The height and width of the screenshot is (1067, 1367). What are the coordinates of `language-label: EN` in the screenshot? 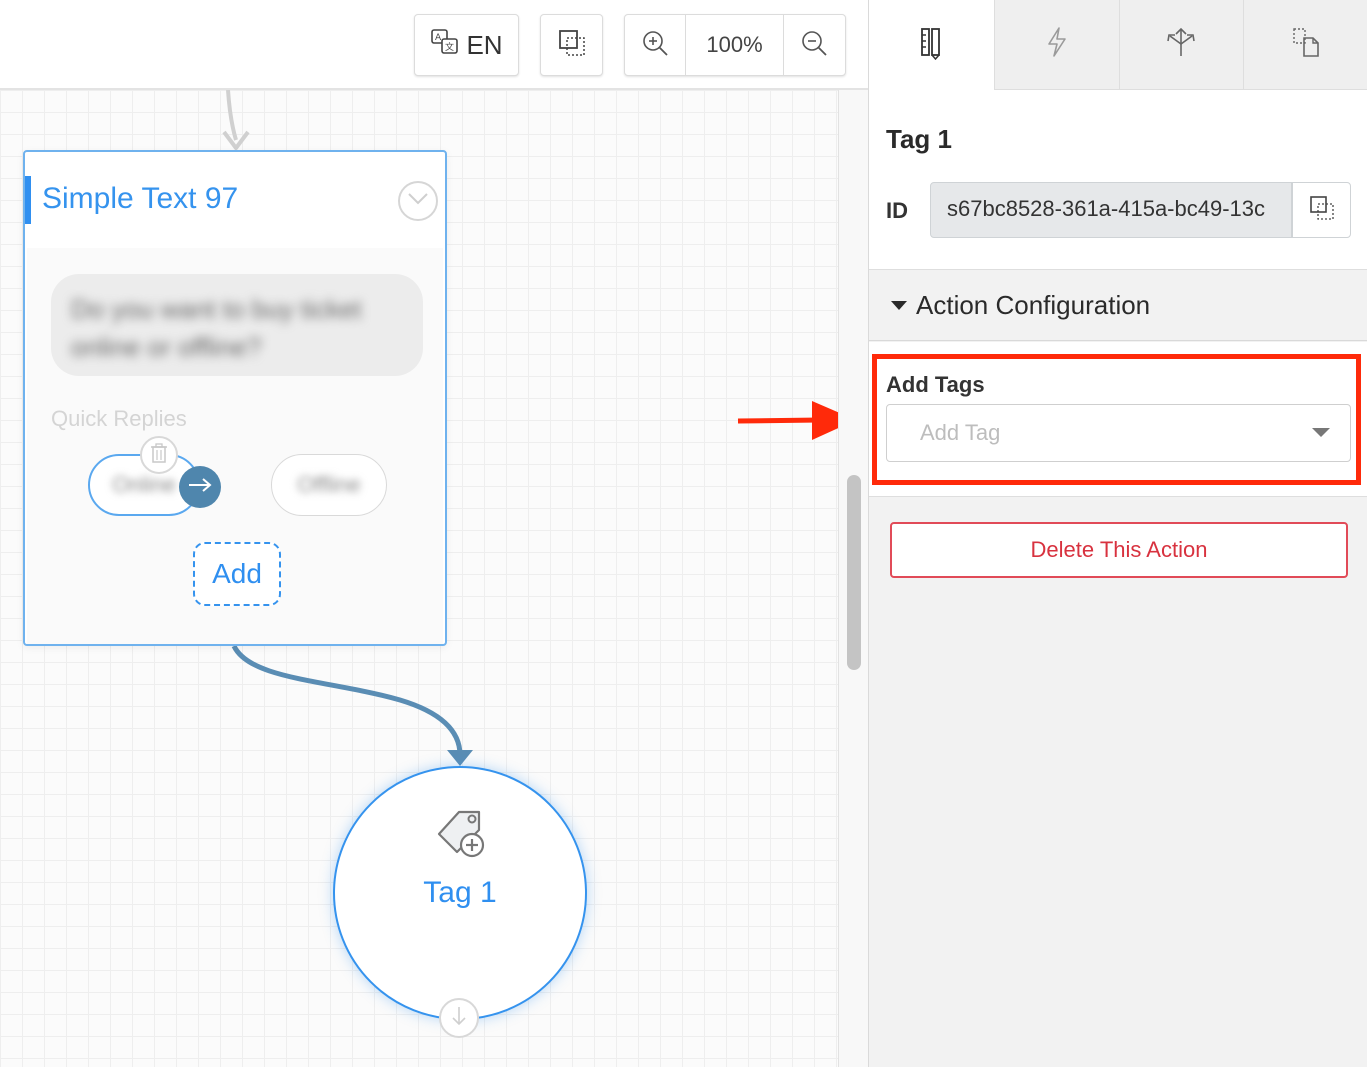 It's located at (484, 44).